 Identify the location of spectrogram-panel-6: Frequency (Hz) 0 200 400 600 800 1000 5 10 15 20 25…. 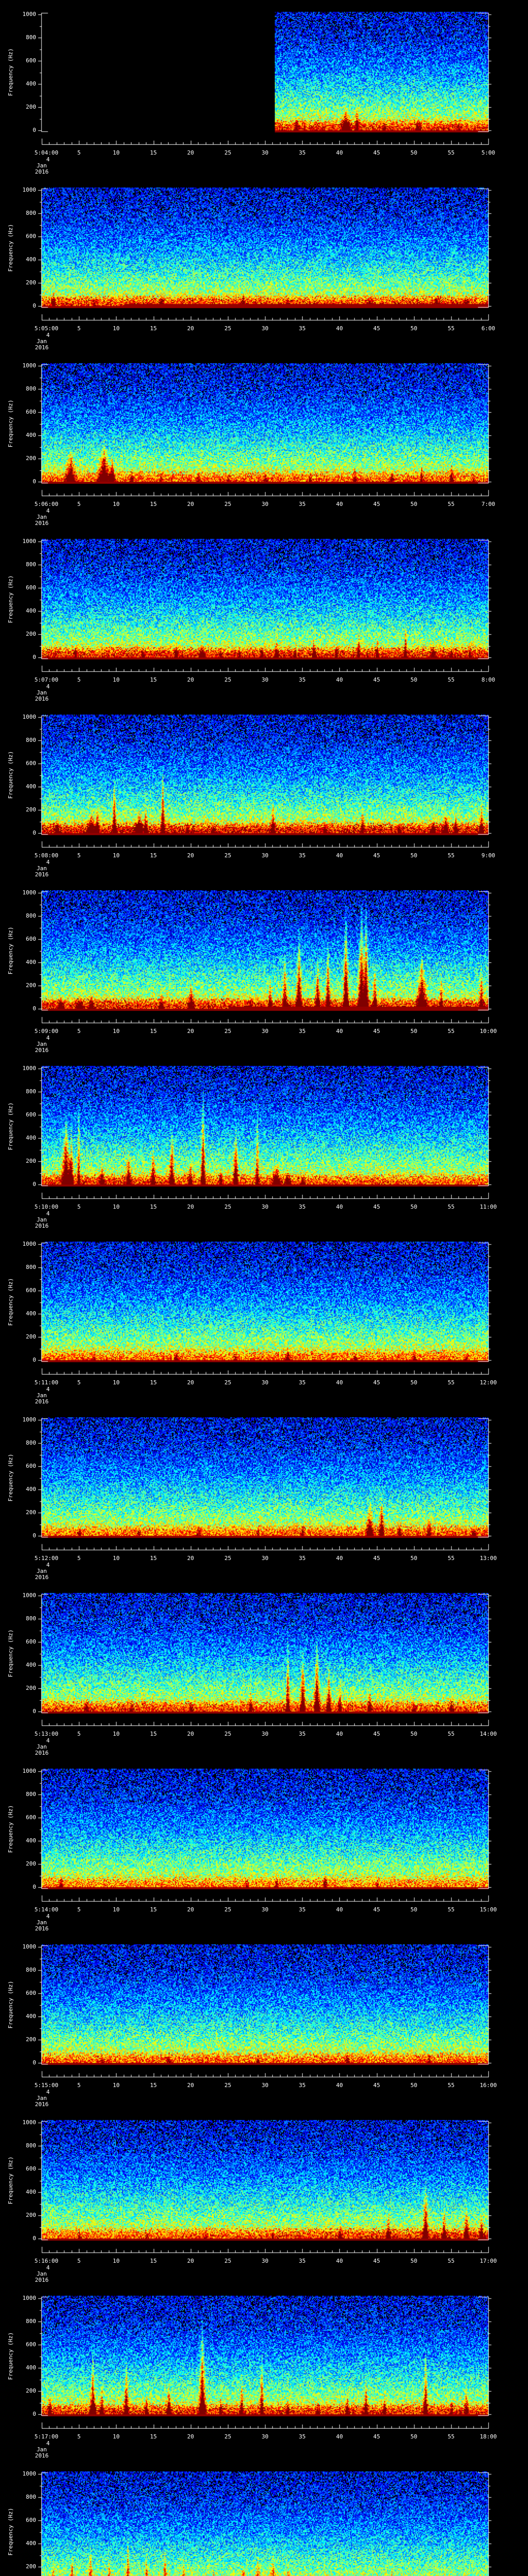
(264, 966).